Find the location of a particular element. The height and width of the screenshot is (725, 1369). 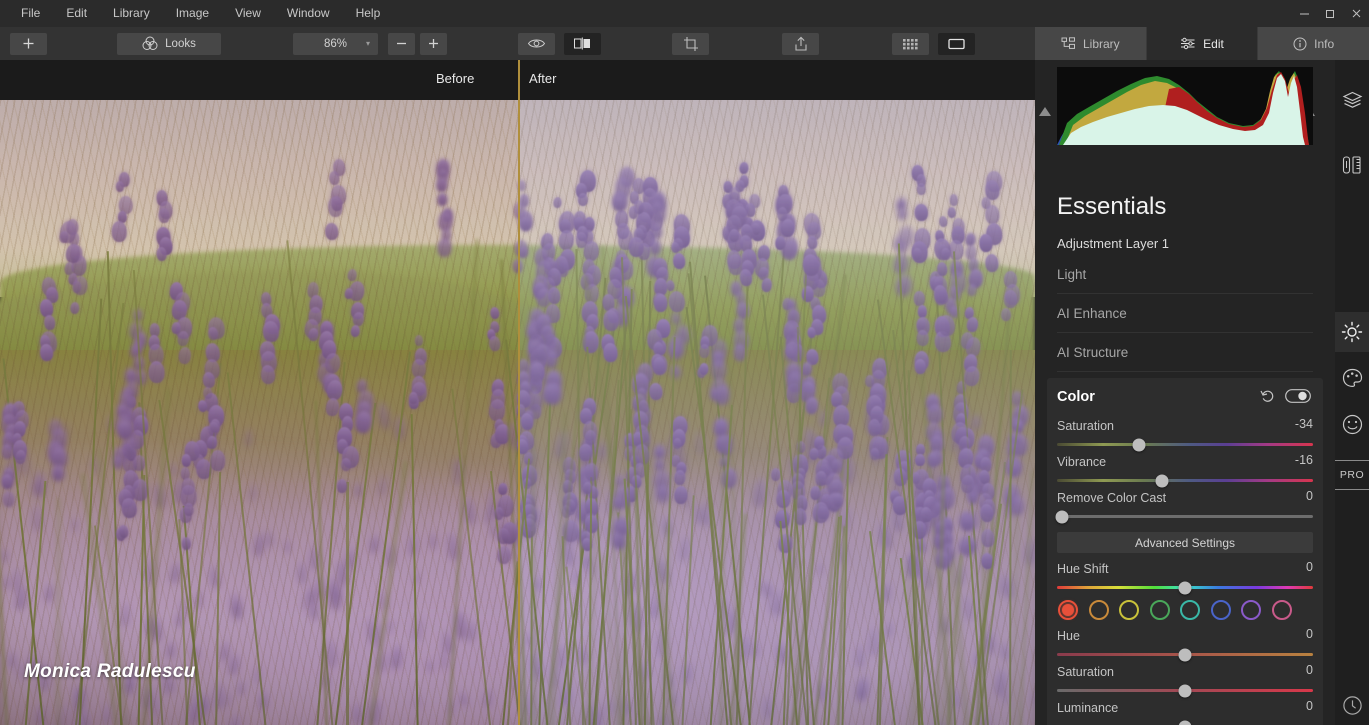

reset-arrow-icon is located at coordinates (1267, 396).